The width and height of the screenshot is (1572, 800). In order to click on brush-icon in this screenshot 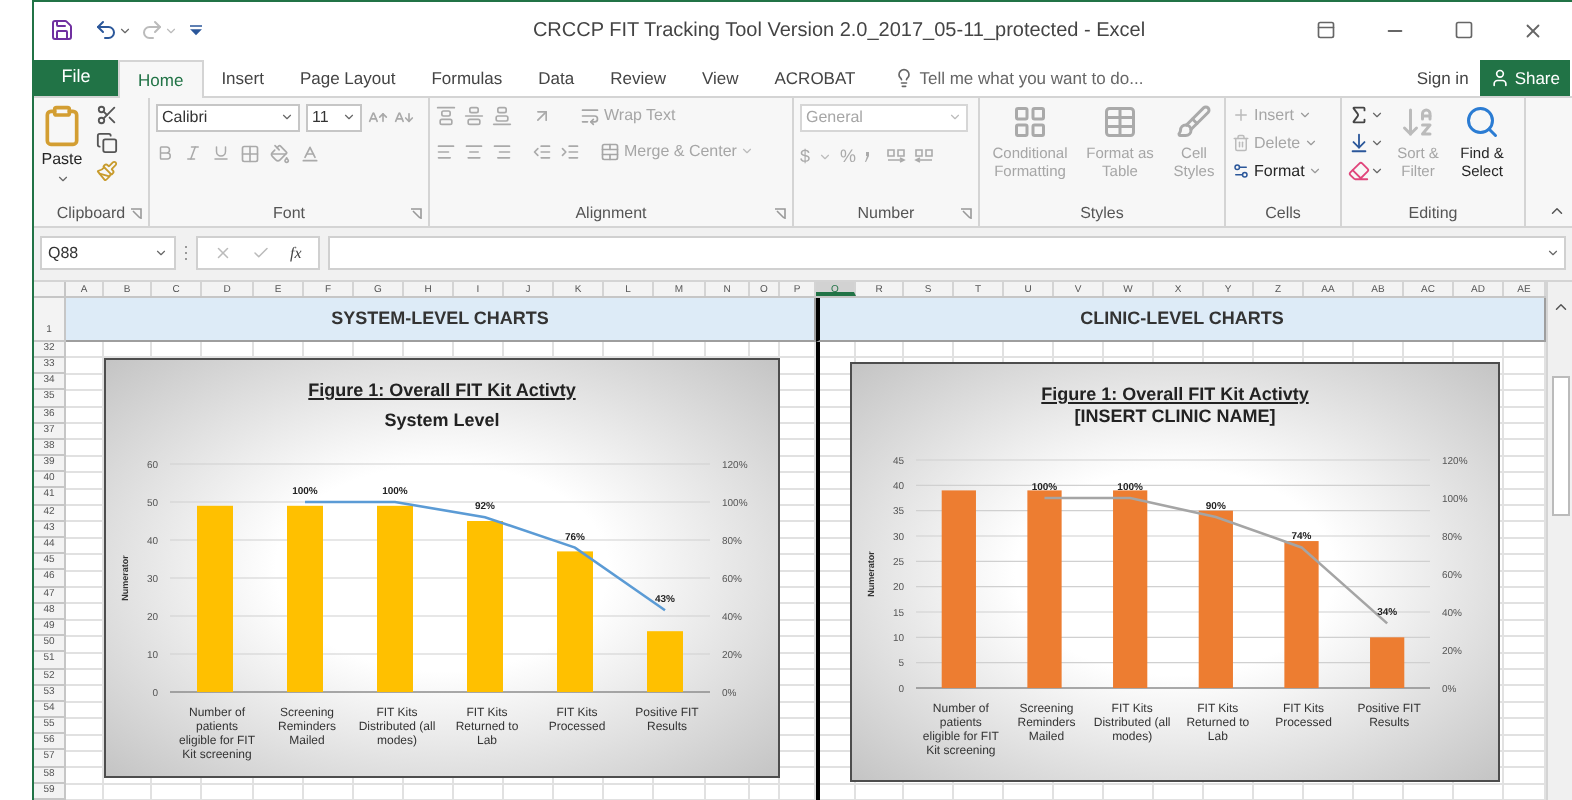, I will do `click(1194, 121)`.